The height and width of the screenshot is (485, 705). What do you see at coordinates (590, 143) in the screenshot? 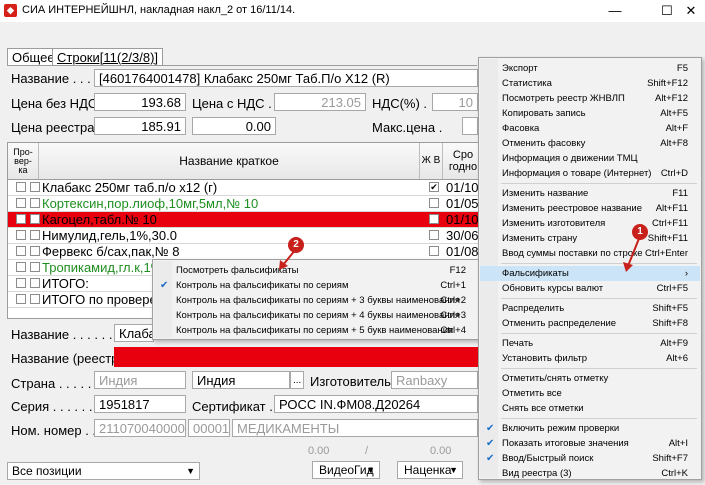
I see `menu-item: Отменить фасовку Alt+F8` at bounding box center [590, 143].